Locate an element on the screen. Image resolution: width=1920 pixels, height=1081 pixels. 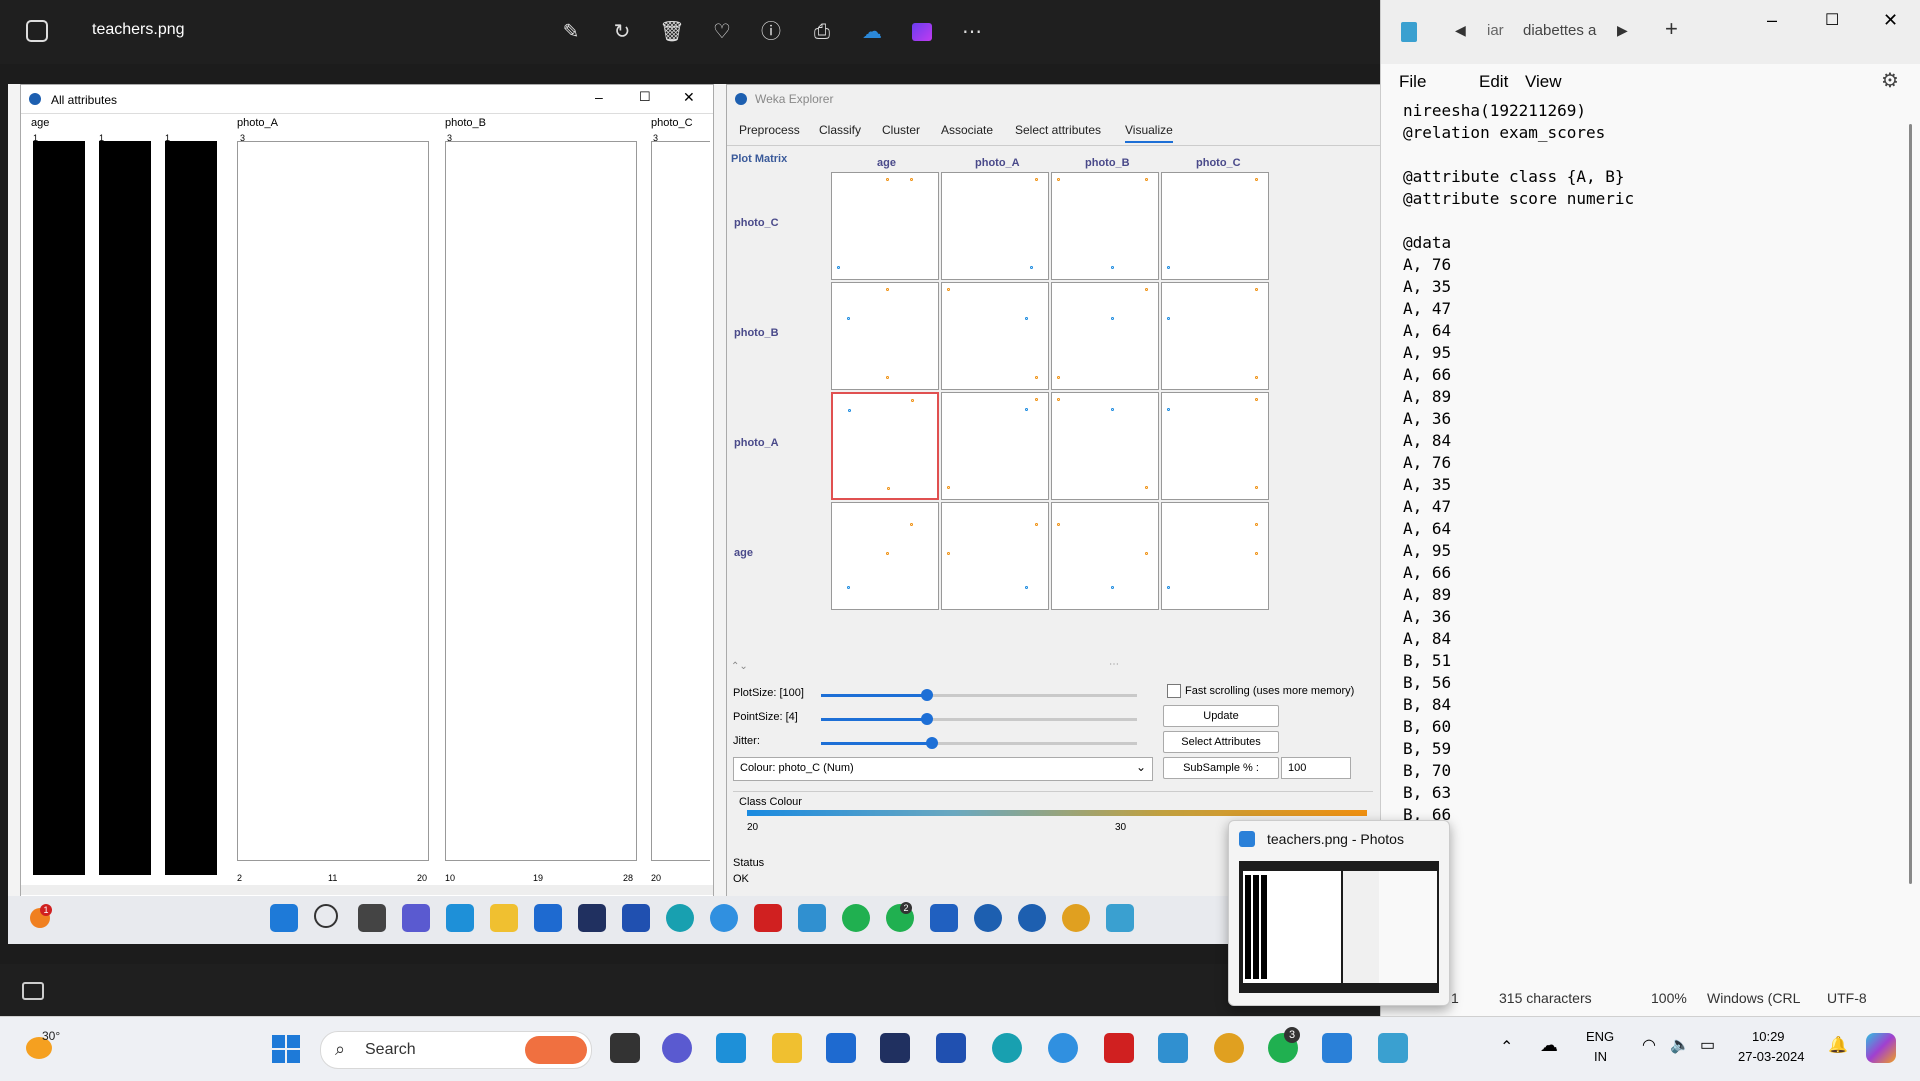
chrome-icon is located at coordinates (1229, 1048).